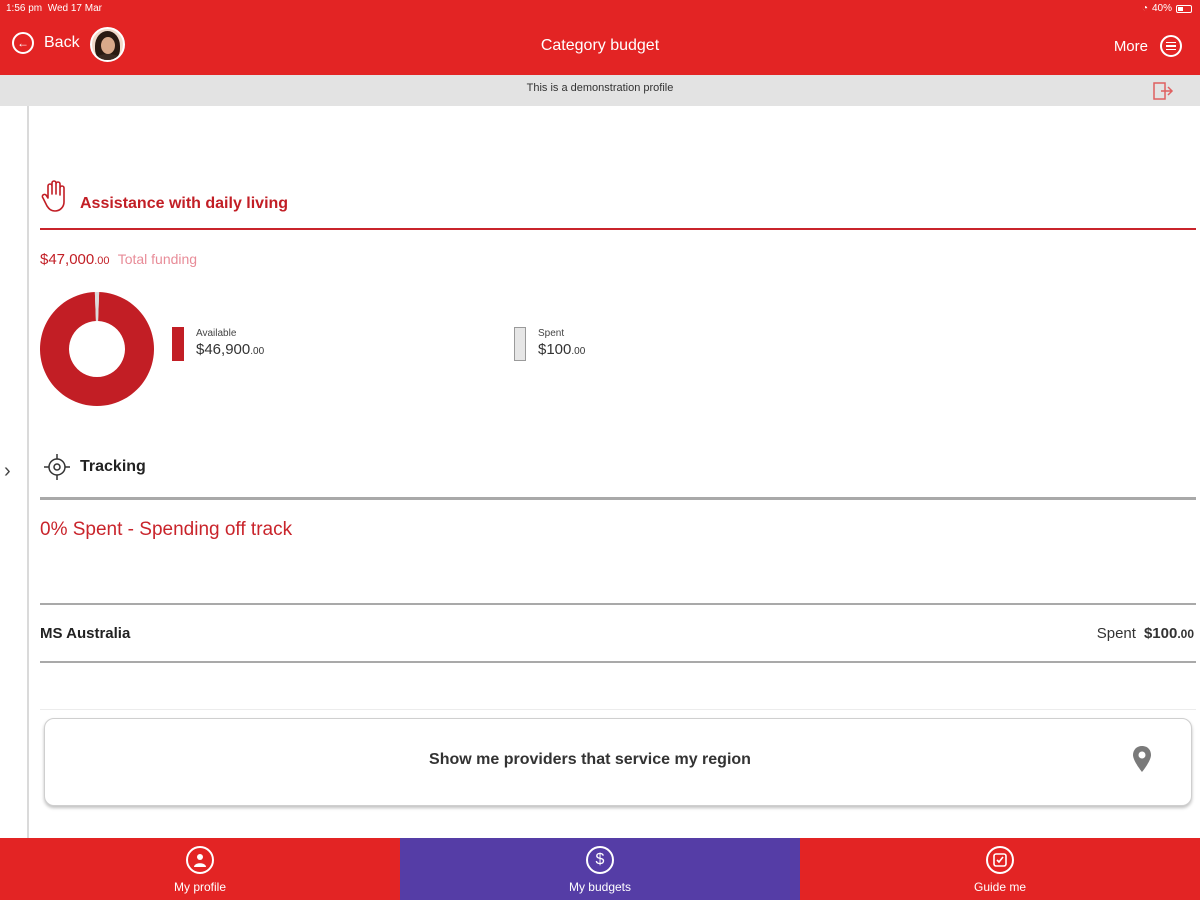 The height and width of the screenshot is (900, 1200). I want to click on more-button: More, so click(1148, 46).